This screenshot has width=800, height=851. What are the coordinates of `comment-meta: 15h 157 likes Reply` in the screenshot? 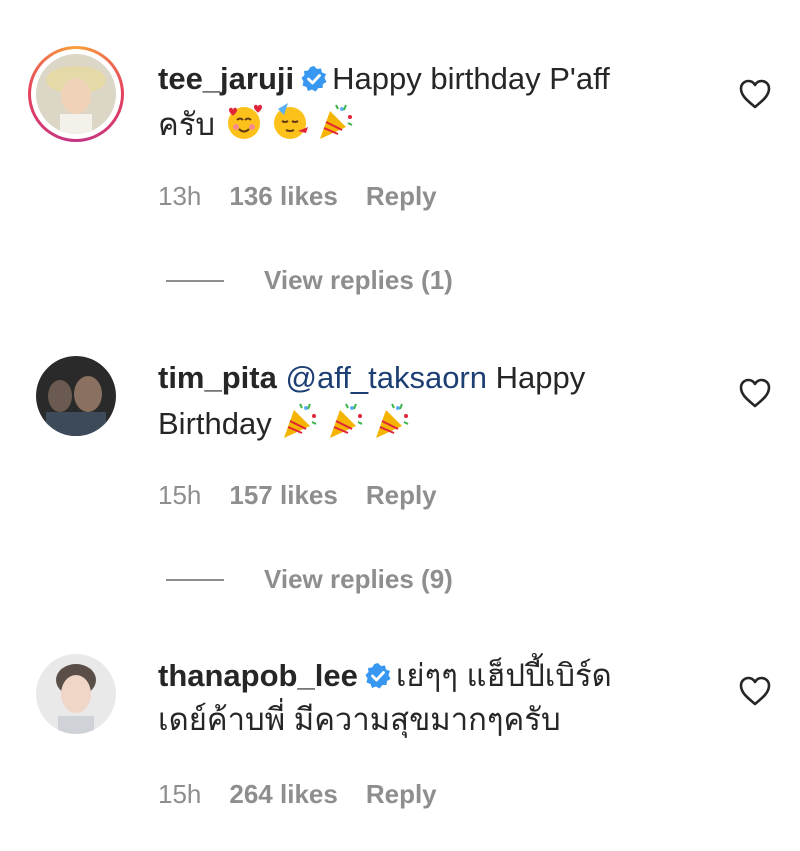 It's located at (297, 495).